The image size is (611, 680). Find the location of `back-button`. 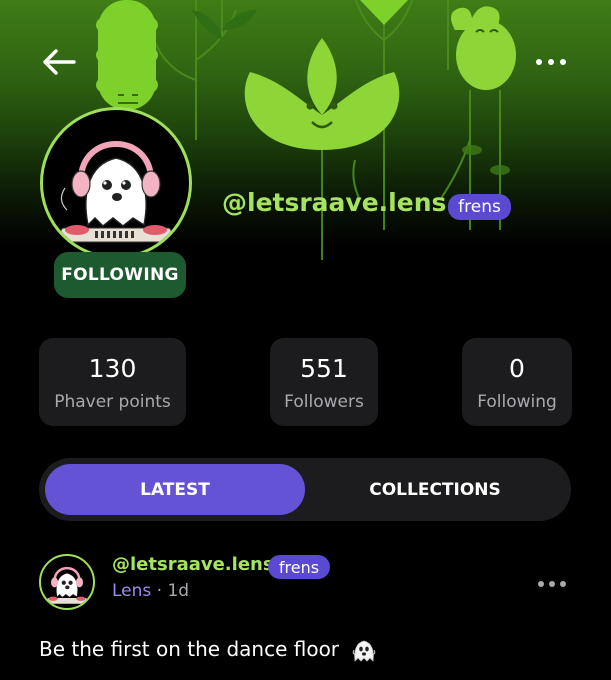

back-button is located at coordinates (60, 62).